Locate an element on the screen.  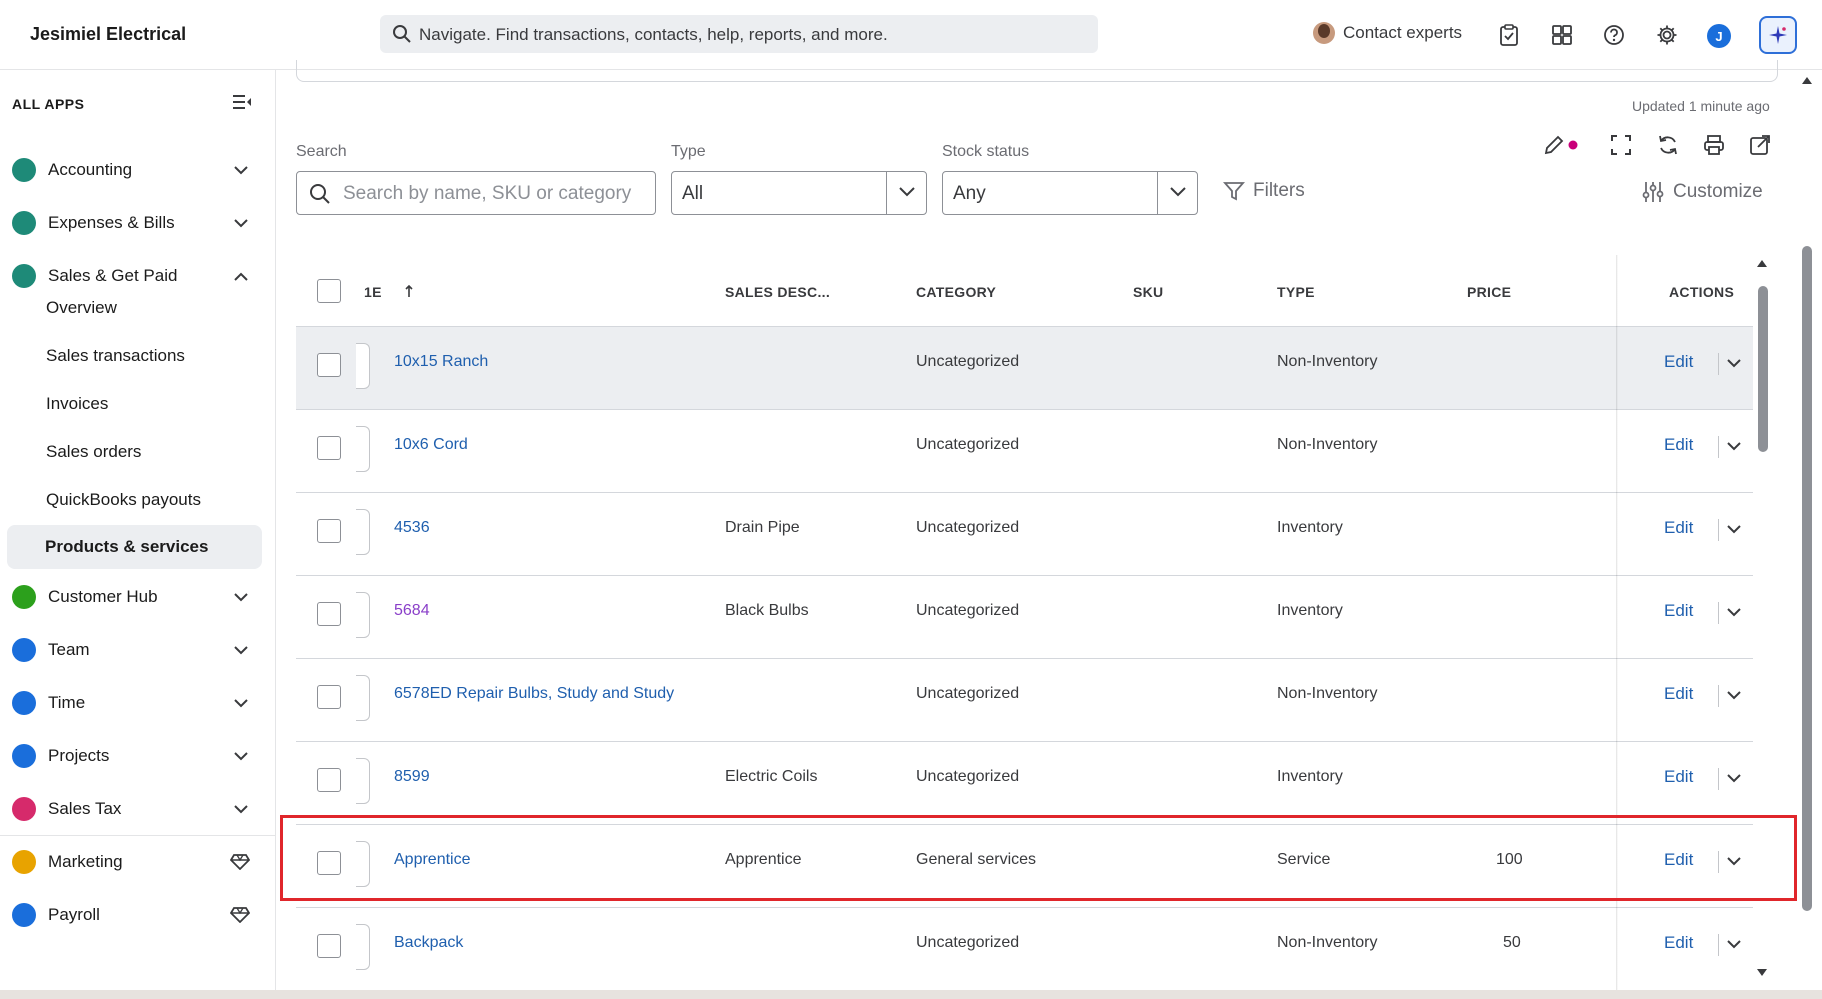
collapse-sidebar-icon is located at coordinates (242, 104).